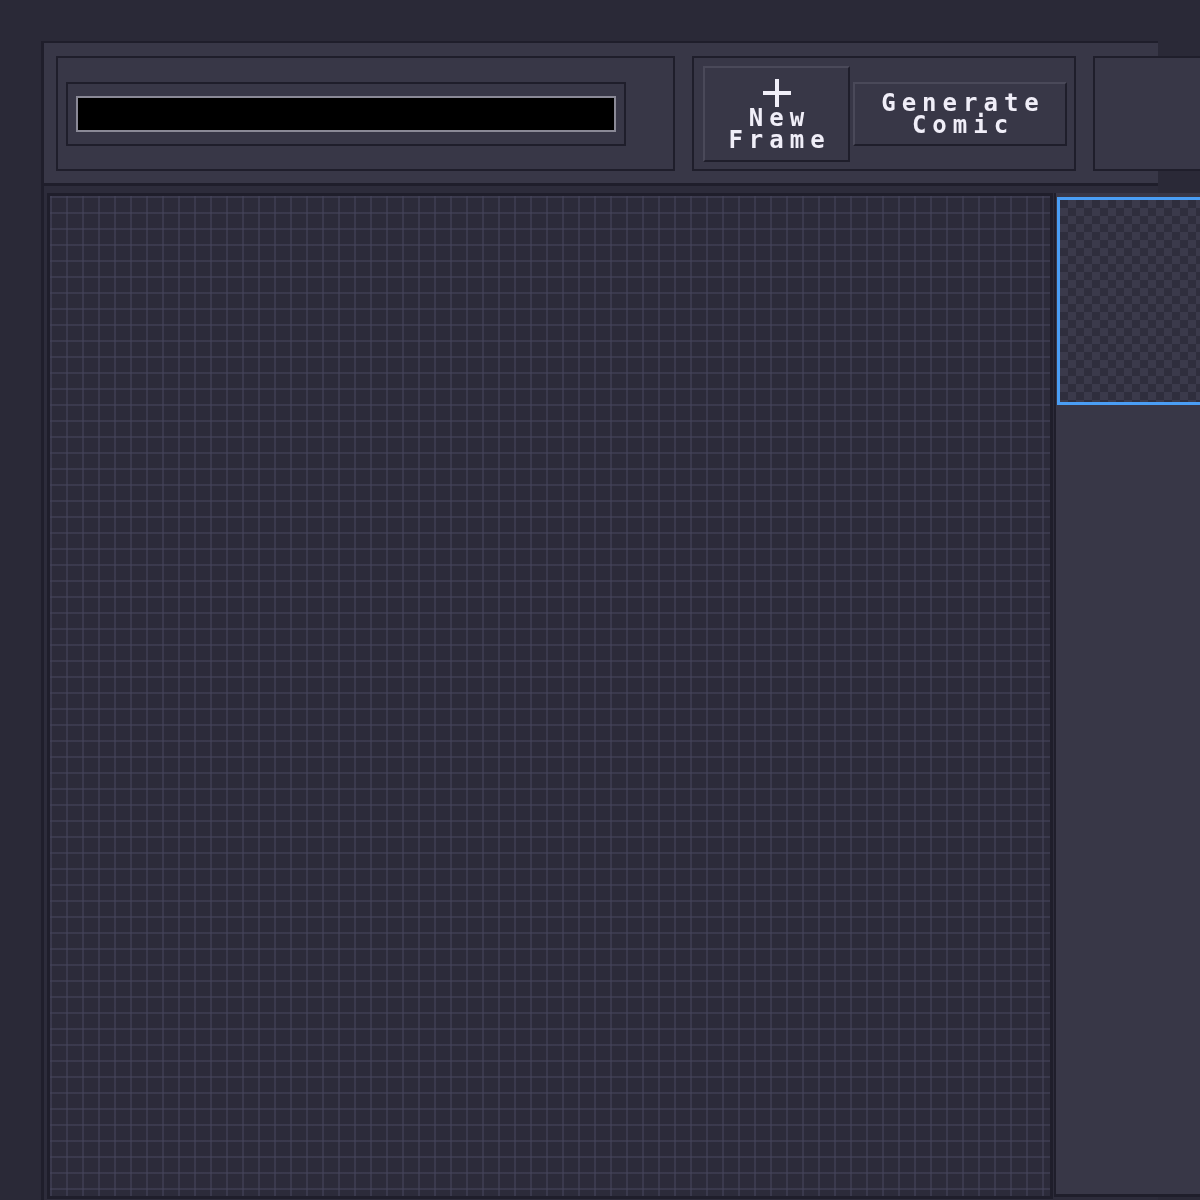  What do you see at coordinates (776, 93) in the screenshot?
I see `plus-icon` at bounding box center [776, 93].